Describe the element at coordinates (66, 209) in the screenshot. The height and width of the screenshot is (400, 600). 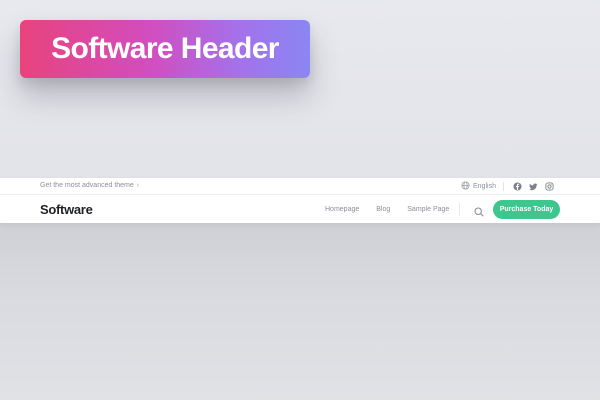
I see `site-logo: Software` at that location.